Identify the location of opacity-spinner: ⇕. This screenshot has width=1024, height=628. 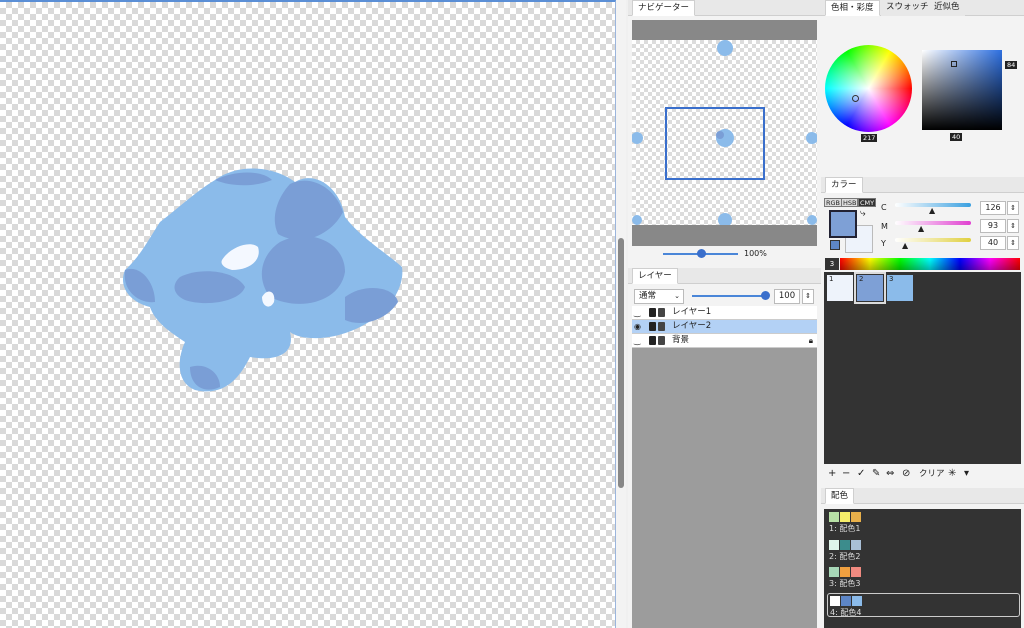
(808, 296).